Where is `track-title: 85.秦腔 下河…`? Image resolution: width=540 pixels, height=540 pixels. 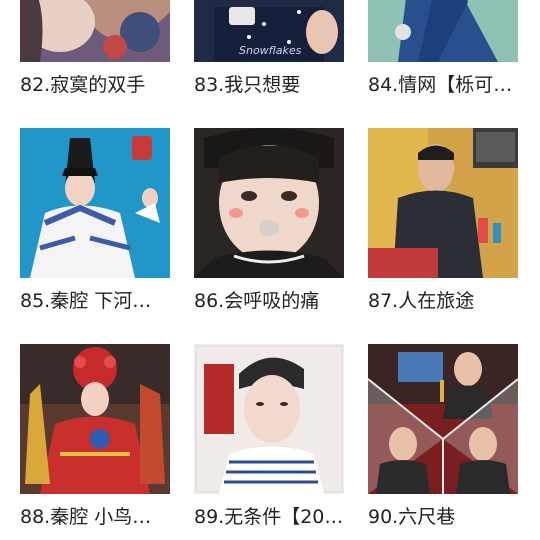
track-title: 85.秦腔 下河… is located at coordinates (105, 301).